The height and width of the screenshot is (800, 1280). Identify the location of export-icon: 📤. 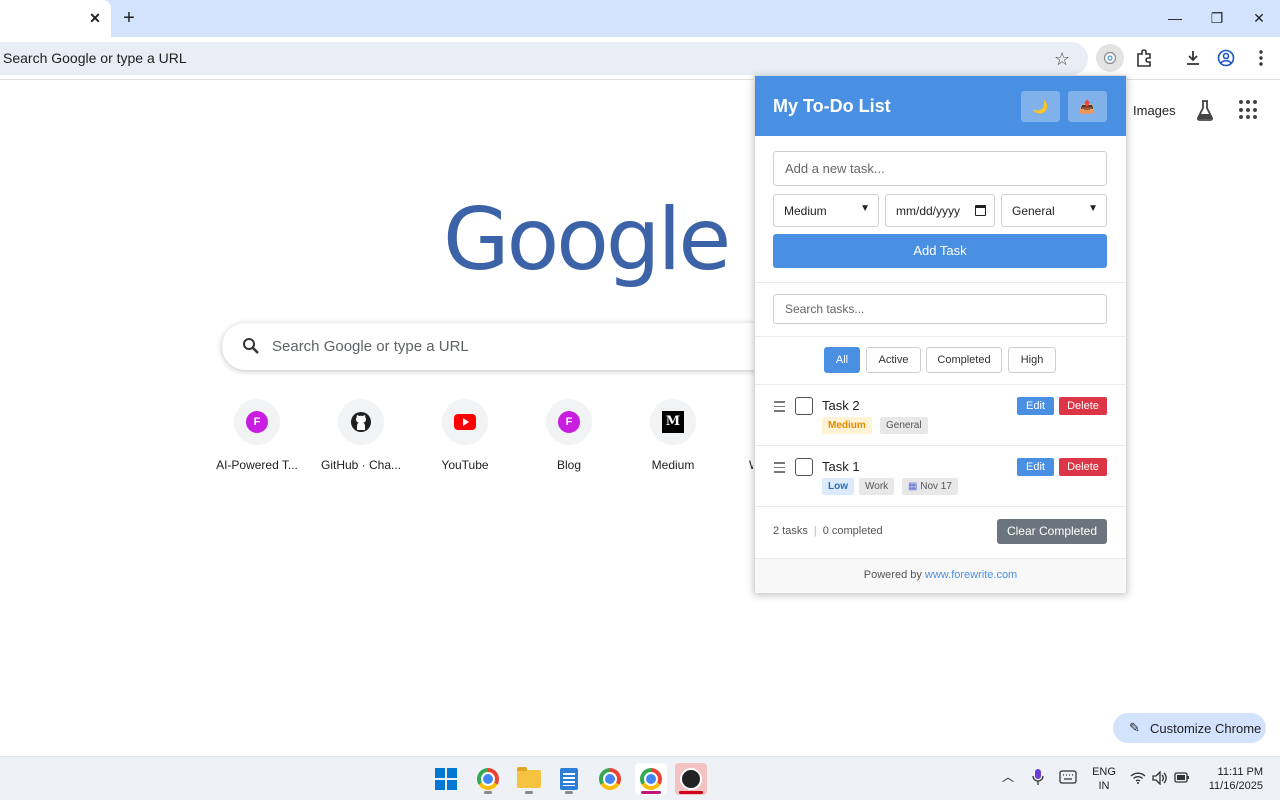
(1087, 106).